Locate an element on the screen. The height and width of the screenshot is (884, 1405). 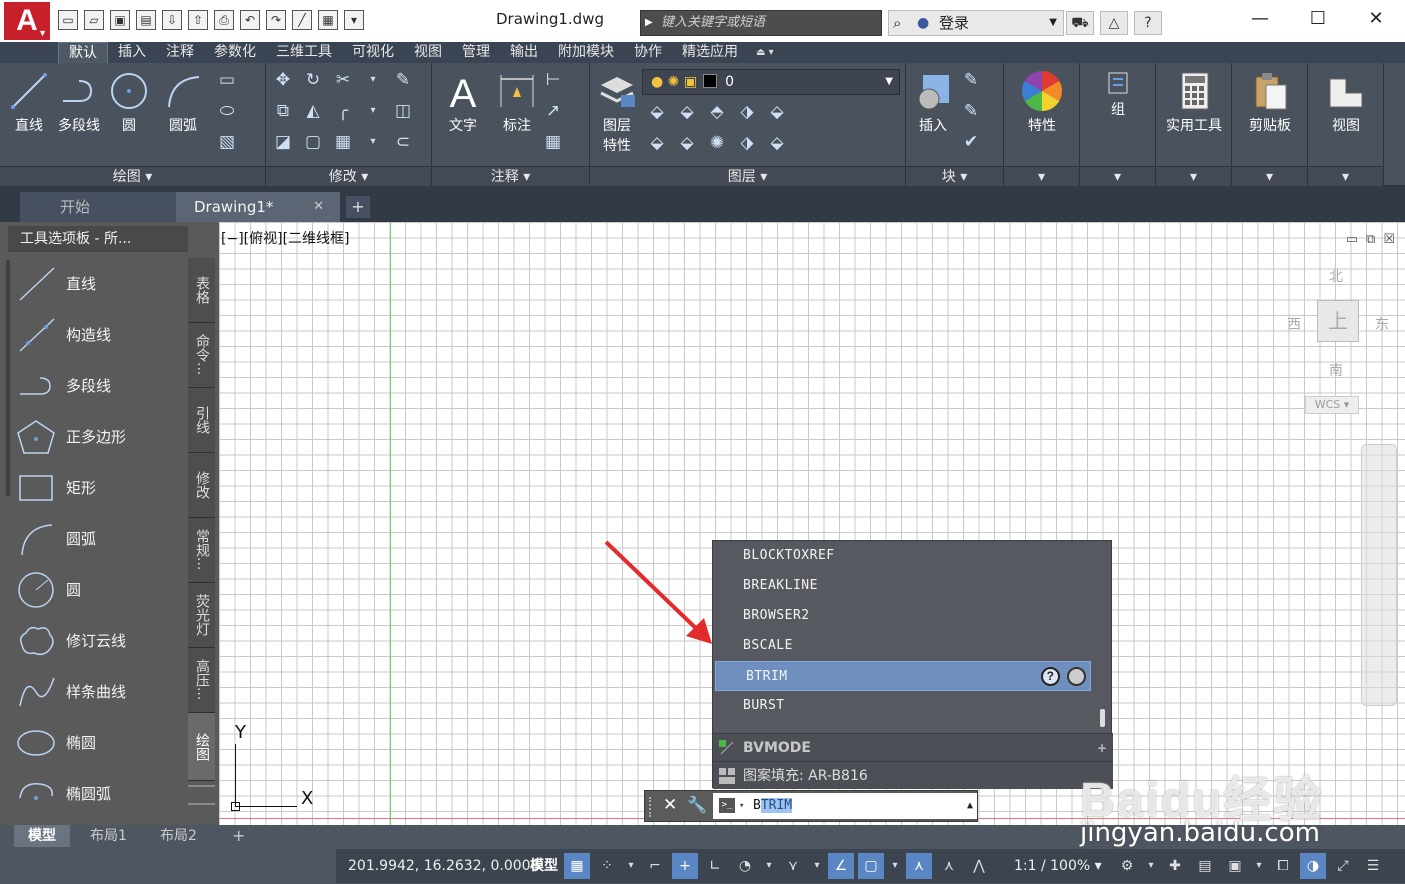
array-icon: ▦ is located at coordinates (343, 142).